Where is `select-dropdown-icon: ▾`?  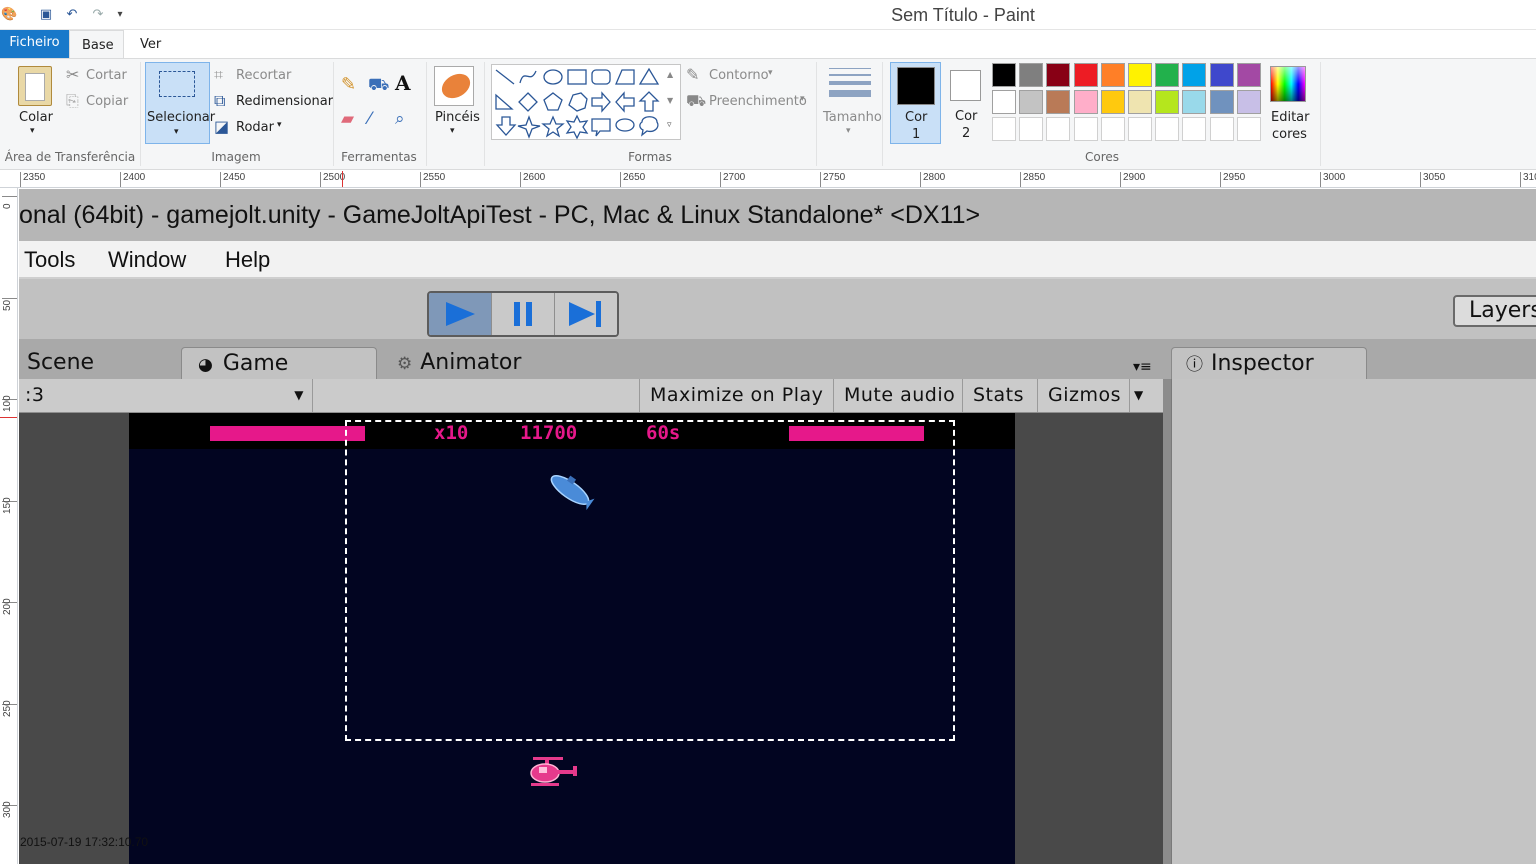 select-dropdown-icon: ▾ is located at coordinates (176, 132).